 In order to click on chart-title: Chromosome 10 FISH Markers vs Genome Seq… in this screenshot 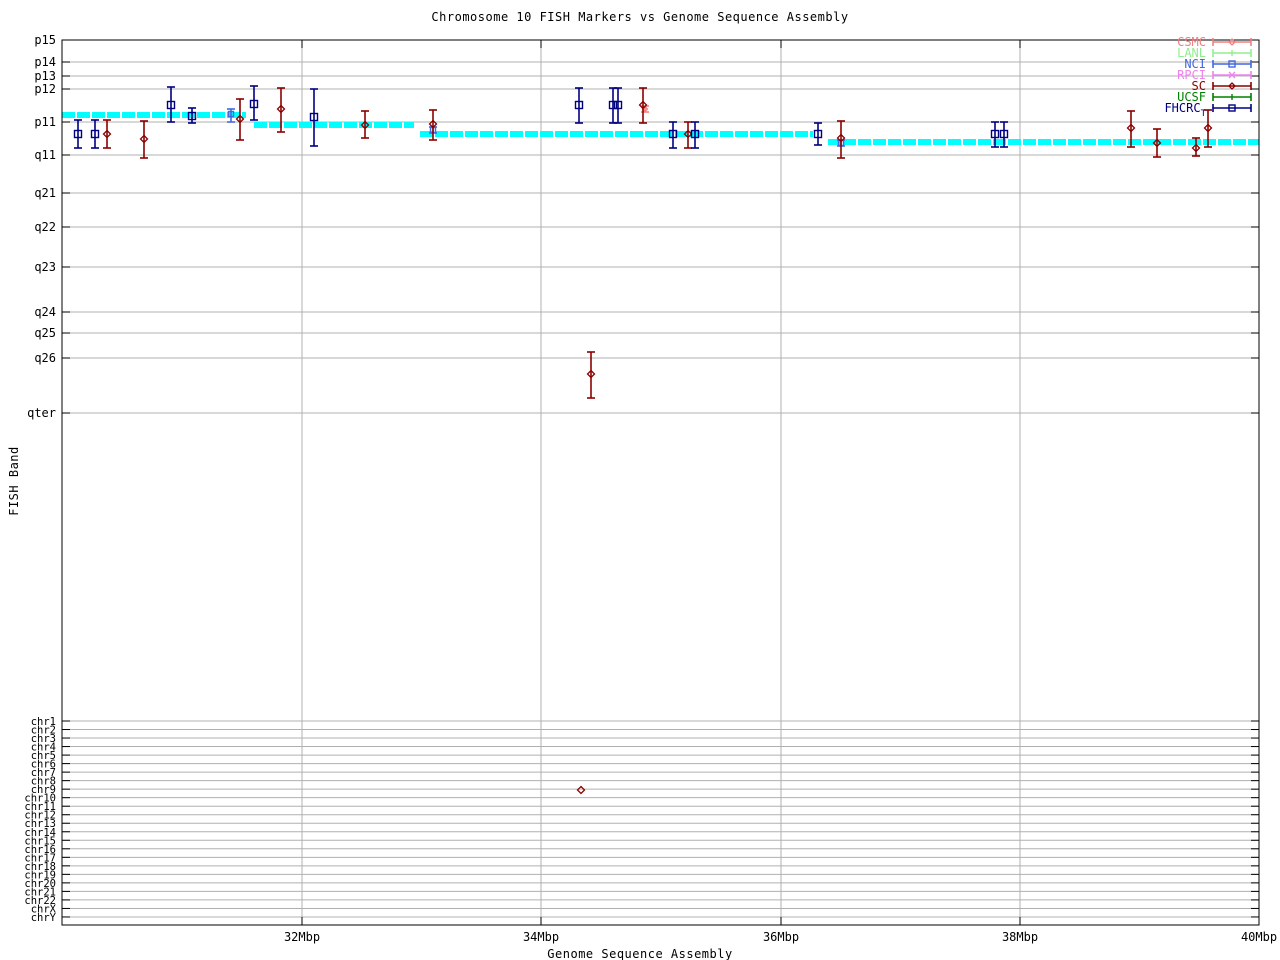, I will do `click(640, 17)`.